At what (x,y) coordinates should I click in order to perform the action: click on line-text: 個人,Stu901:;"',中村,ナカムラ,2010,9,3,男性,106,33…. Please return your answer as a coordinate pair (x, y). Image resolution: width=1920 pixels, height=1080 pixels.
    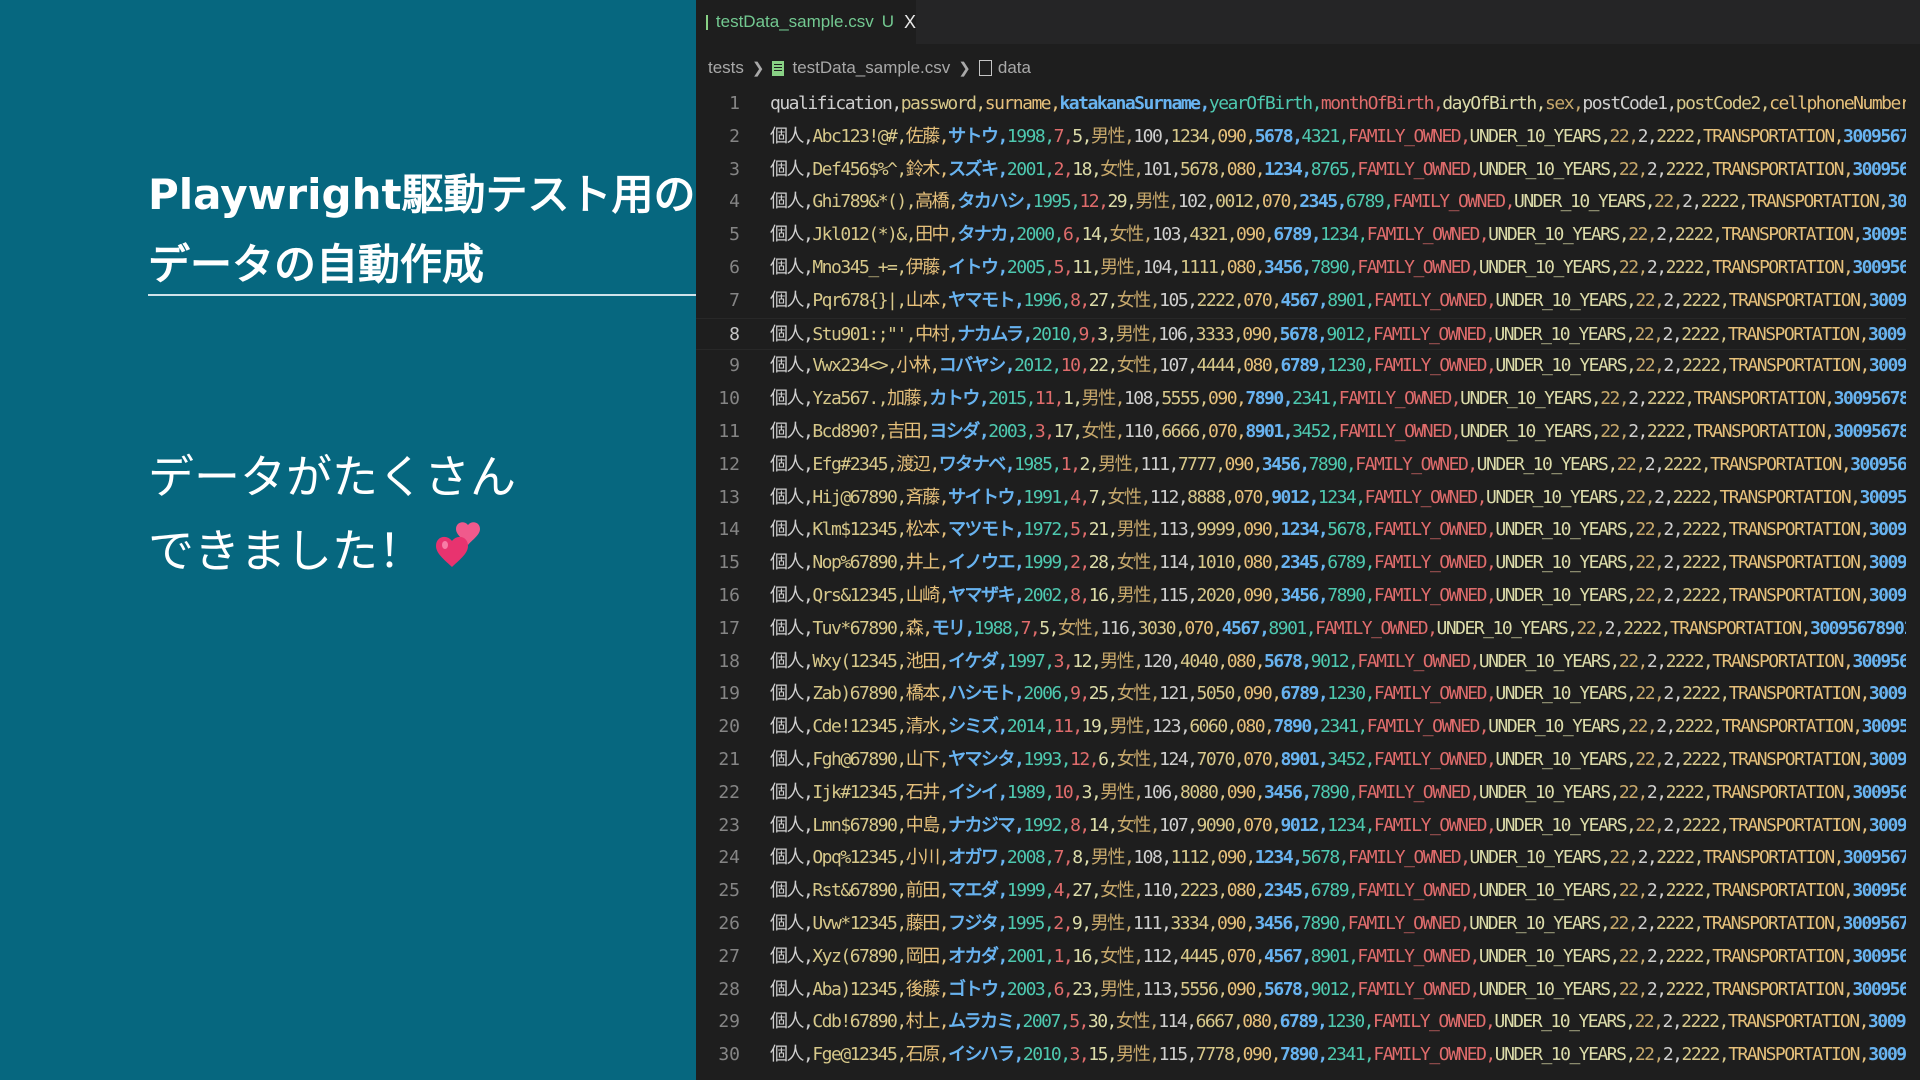
    Looking at the image, I should click on (1343, 335).